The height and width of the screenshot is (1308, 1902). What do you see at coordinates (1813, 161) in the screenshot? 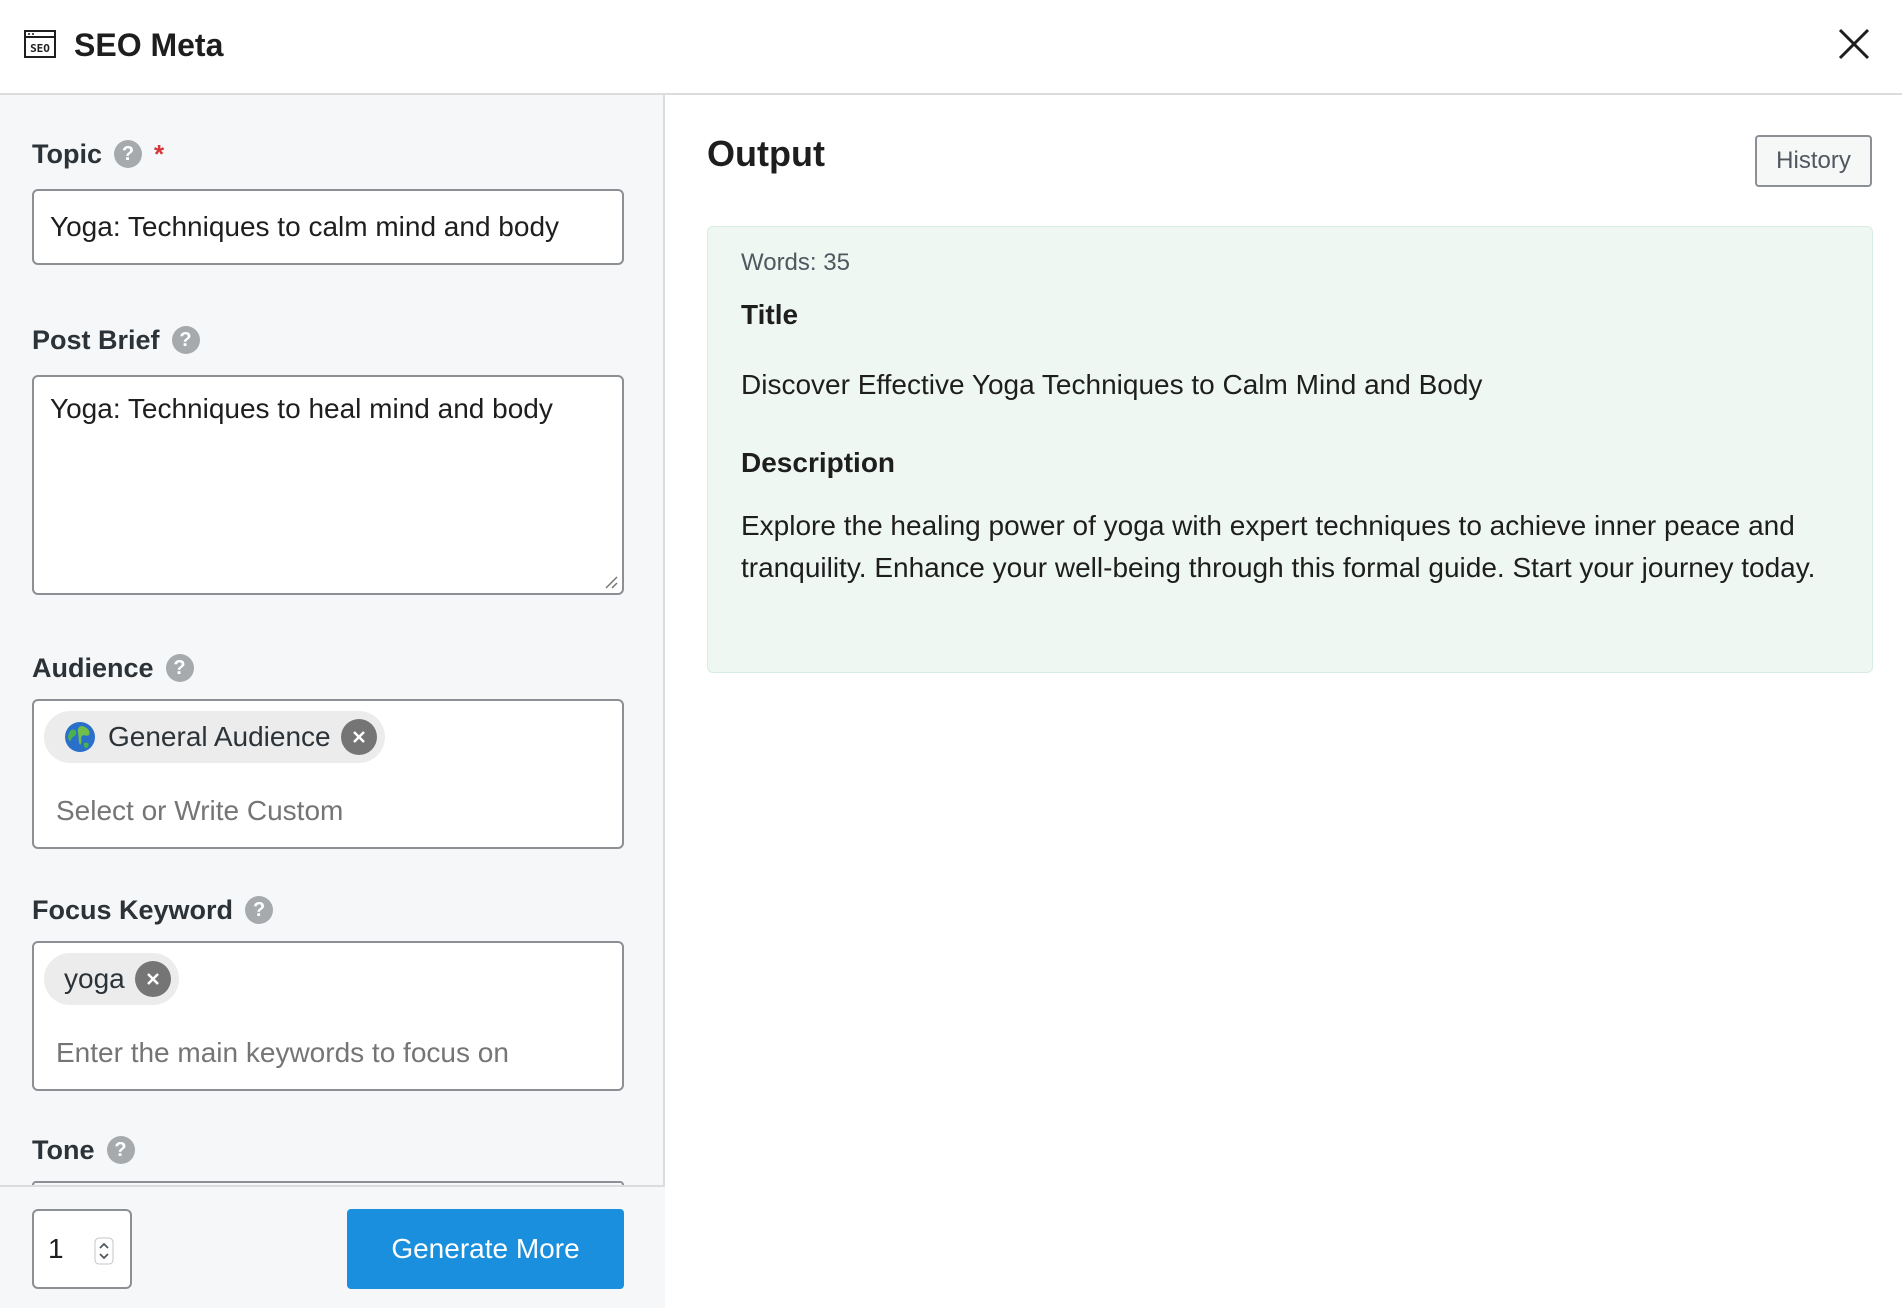
I see `history-button: History` at bounding box center [1813, 161].